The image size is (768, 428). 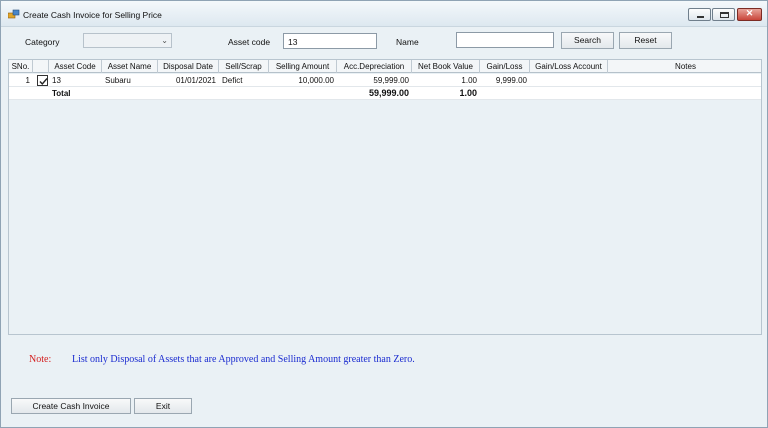 I want to click on total-row: Total 59,999.00 1.00, so click(x=385, y=93).